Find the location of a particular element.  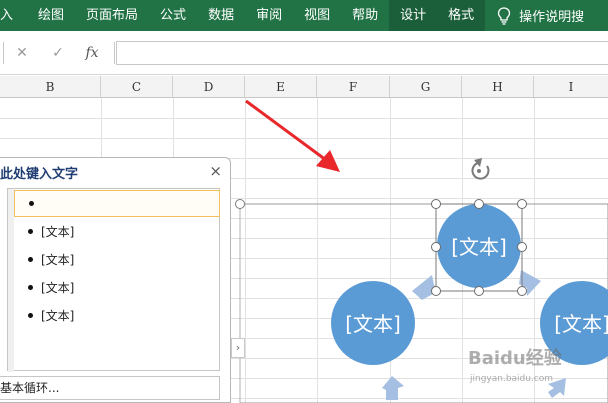

tab-draw: 绘图 is located at coordinates (51, 15).